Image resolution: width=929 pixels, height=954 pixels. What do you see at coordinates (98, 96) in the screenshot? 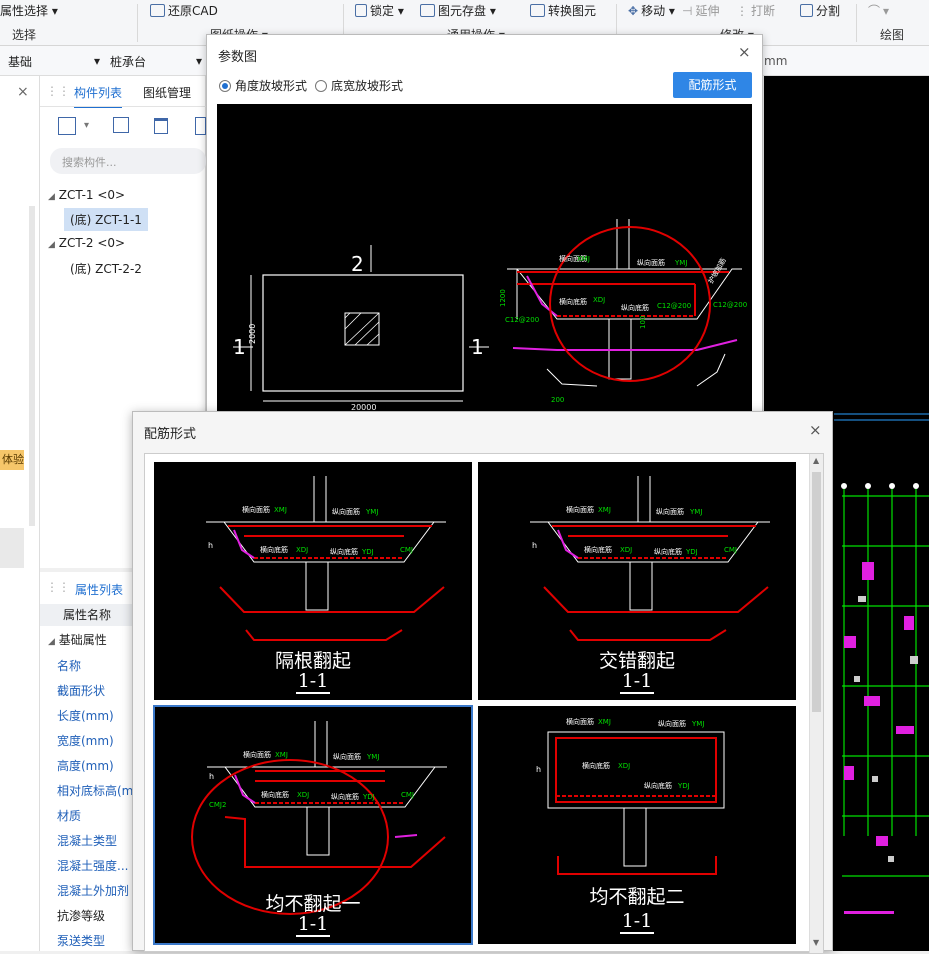
I see `tab-component-list: 构件列表` at bounding box center [98, 96].